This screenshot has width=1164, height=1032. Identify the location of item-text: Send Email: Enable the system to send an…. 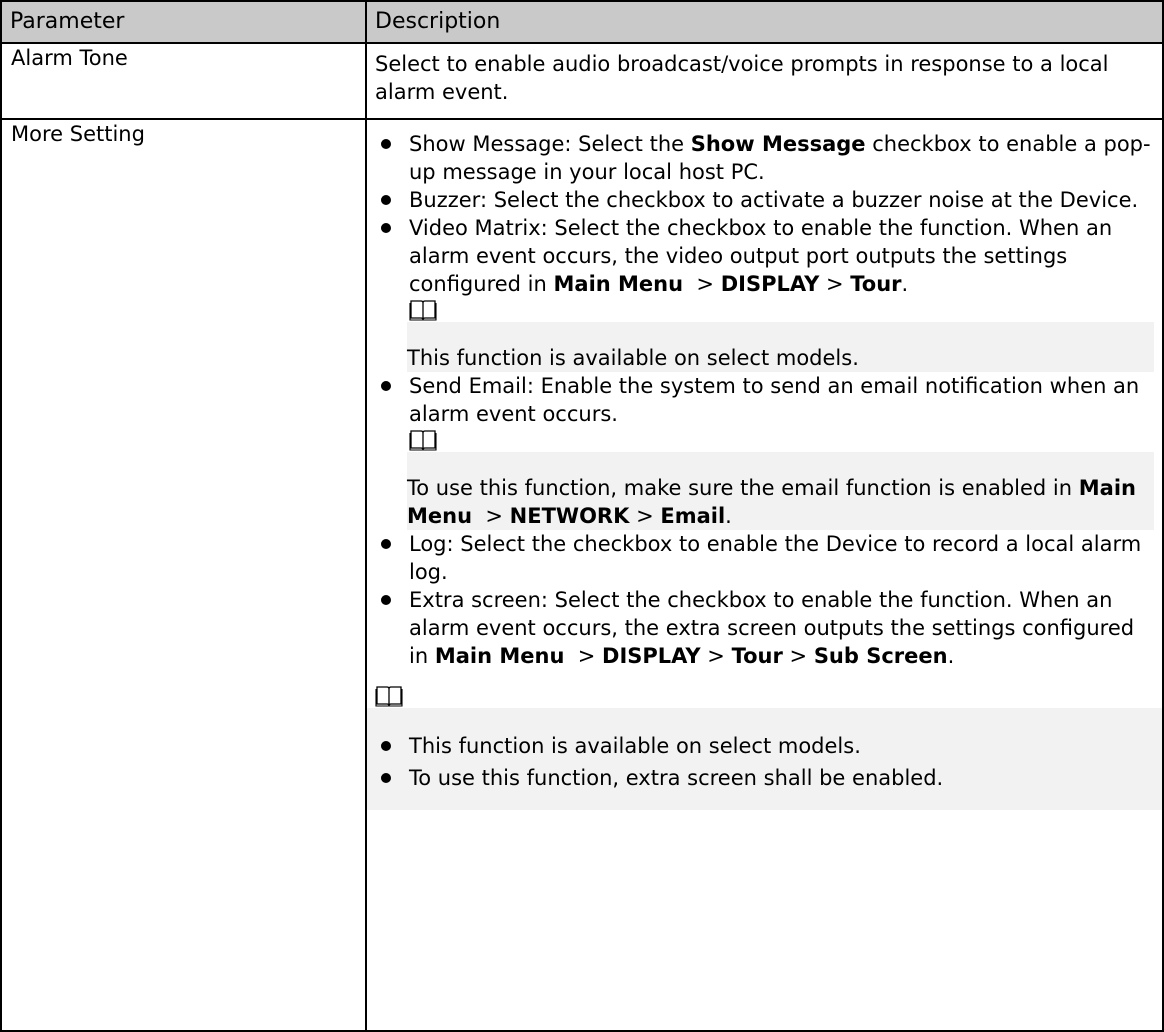
(774, 400).